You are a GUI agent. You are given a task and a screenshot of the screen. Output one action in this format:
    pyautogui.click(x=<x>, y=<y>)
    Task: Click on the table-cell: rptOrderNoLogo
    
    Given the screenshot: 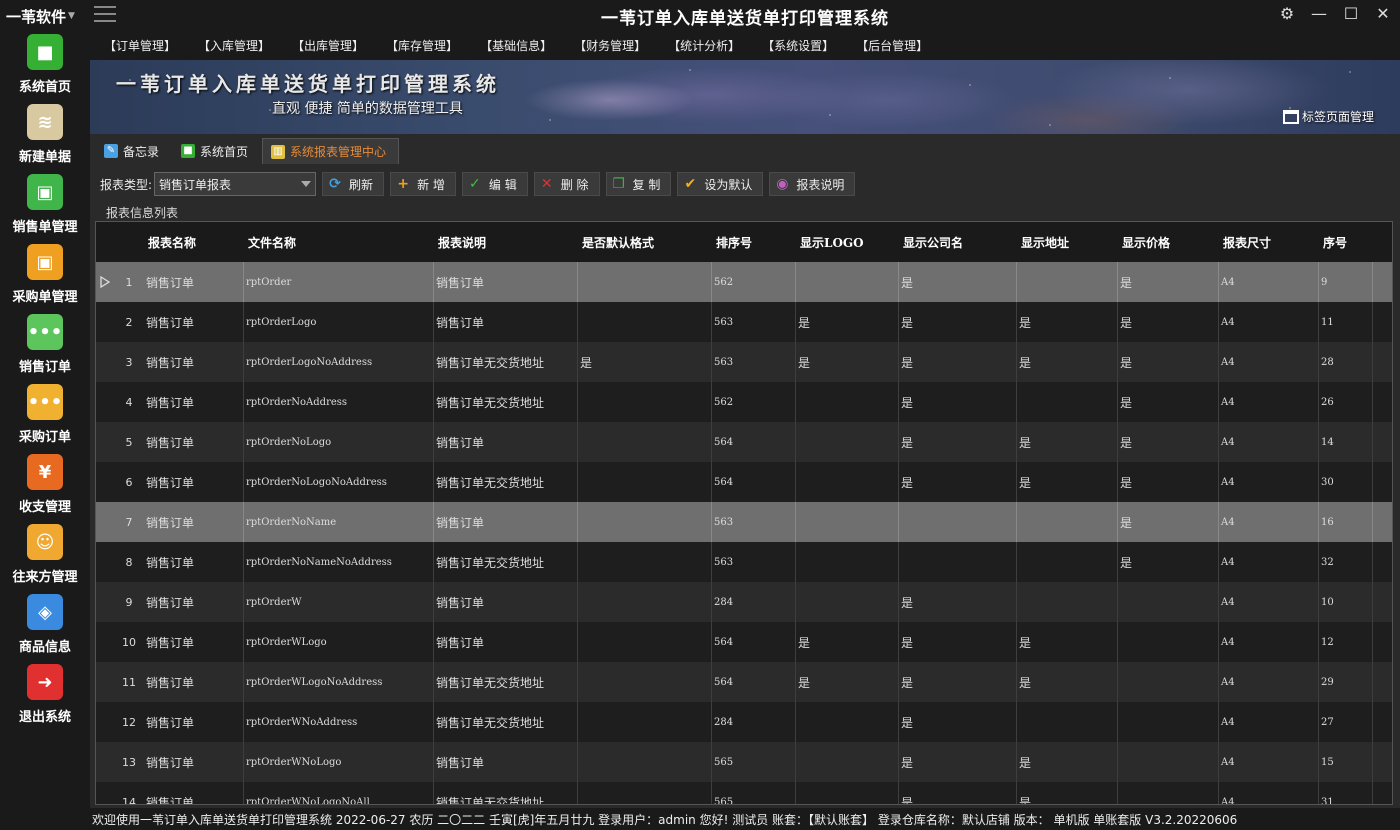 What is the action you would take?
    pyautogui.click(x=339, y=442)
    